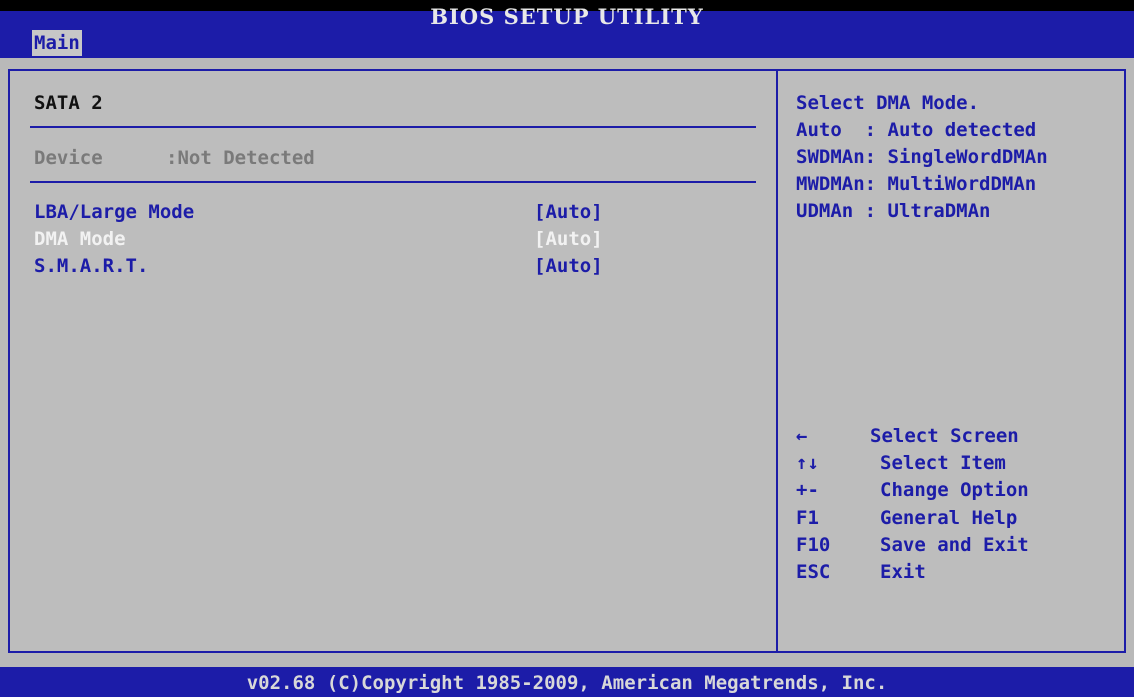  What do you see at coordinates (922, 157) in the screenshot?
I see `help-line: SWDMAn: SingleWordDMAn` at bounding box center [922, 157].